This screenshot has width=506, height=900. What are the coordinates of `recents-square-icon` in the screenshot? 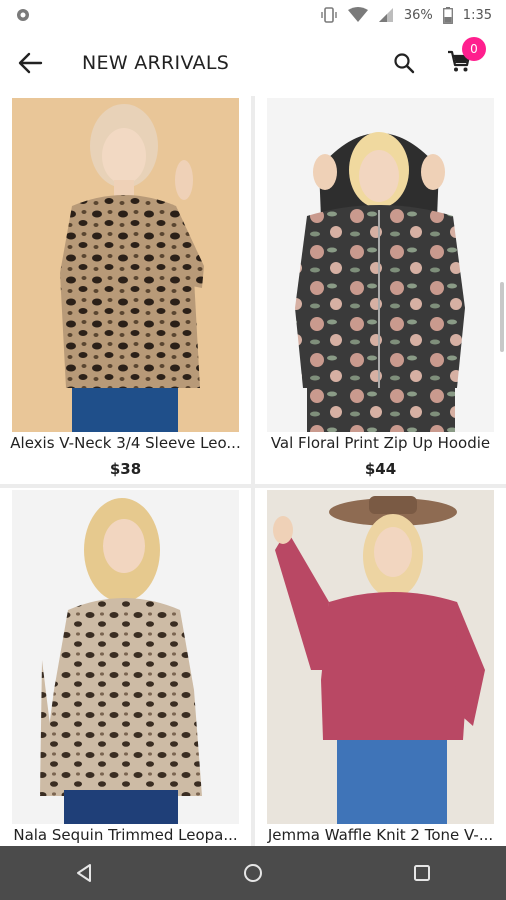 It's located at (422, 873).